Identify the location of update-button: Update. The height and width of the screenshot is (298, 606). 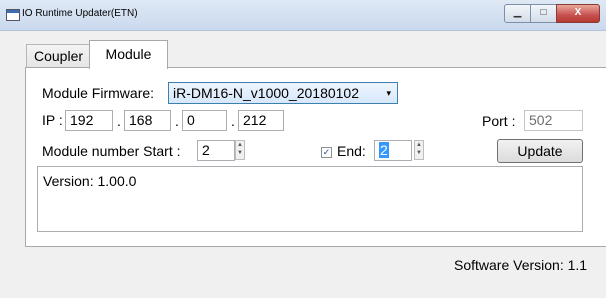
(540, 151).